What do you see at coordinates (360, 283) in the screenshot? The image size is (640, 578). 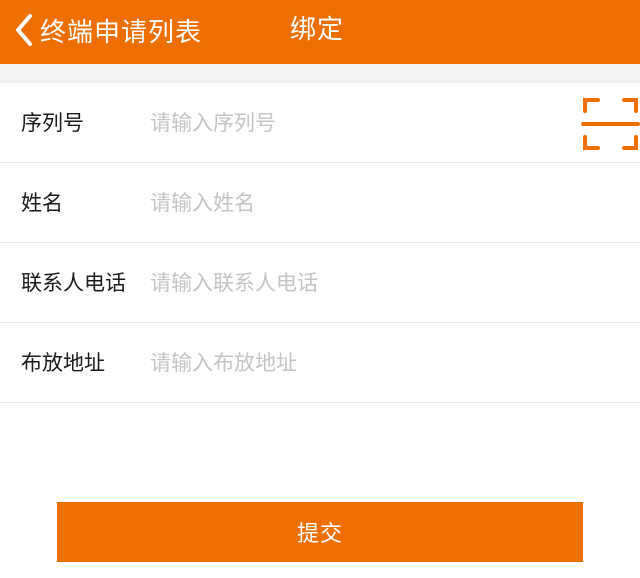 I see `contact-phone-input` at bounding box center [360, 283].